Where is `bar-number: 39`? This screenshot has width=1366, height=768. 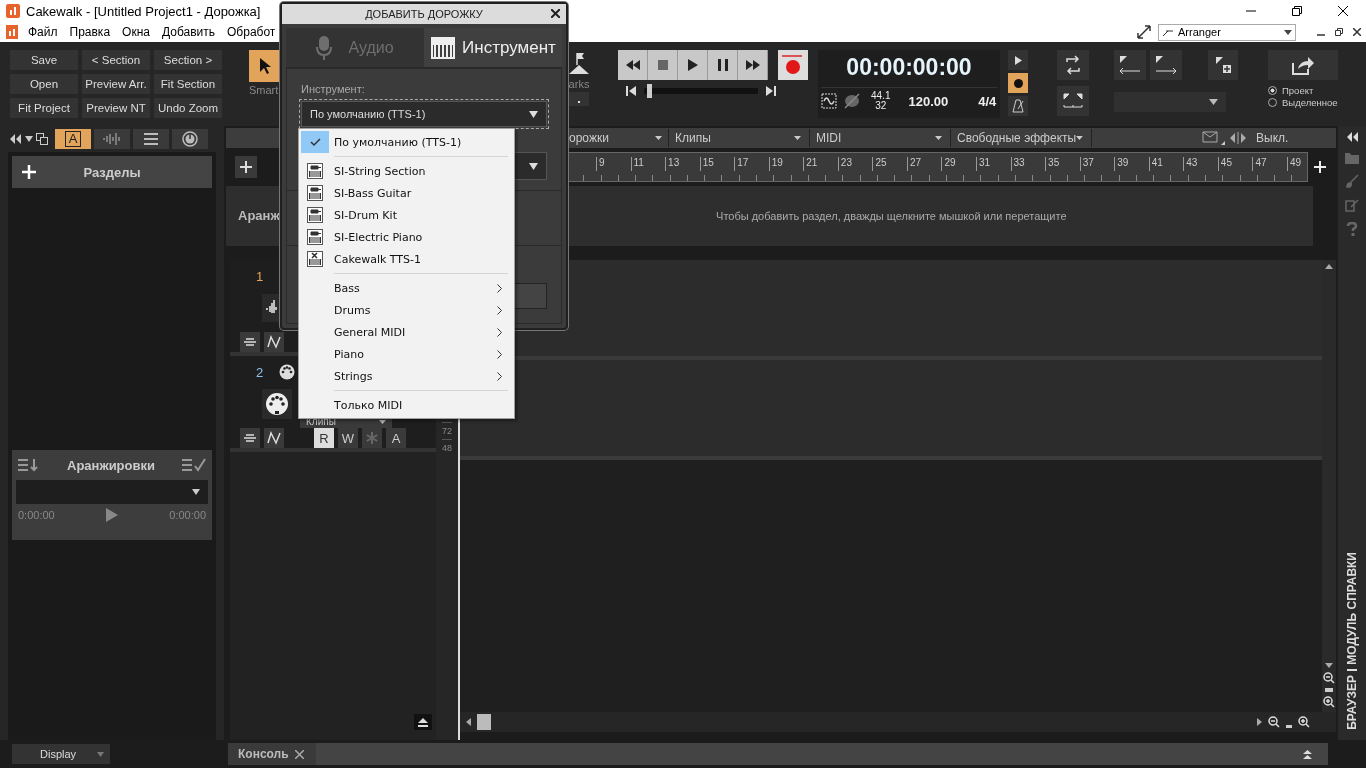 bar-number: 39 is located at coordinates (1131, 164).